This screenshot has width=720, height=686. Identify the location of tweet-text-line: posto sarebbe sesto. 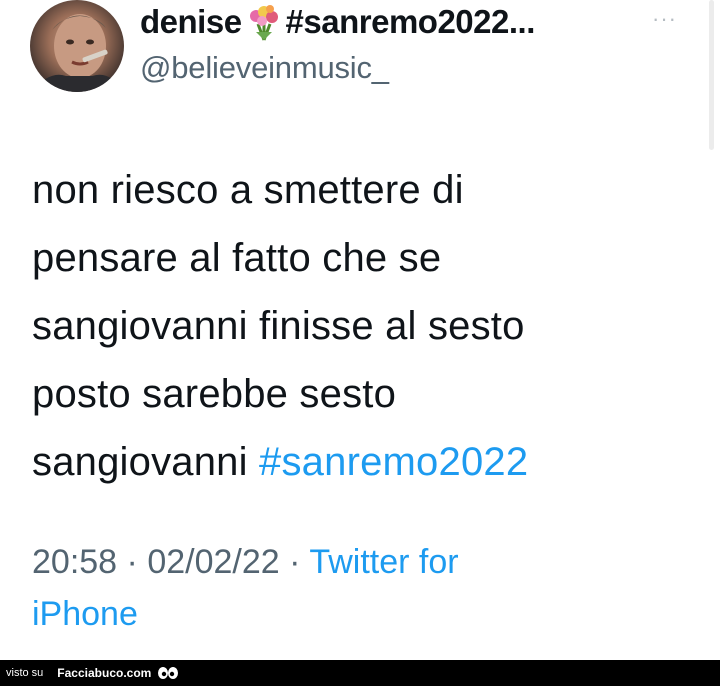
(214, 394).